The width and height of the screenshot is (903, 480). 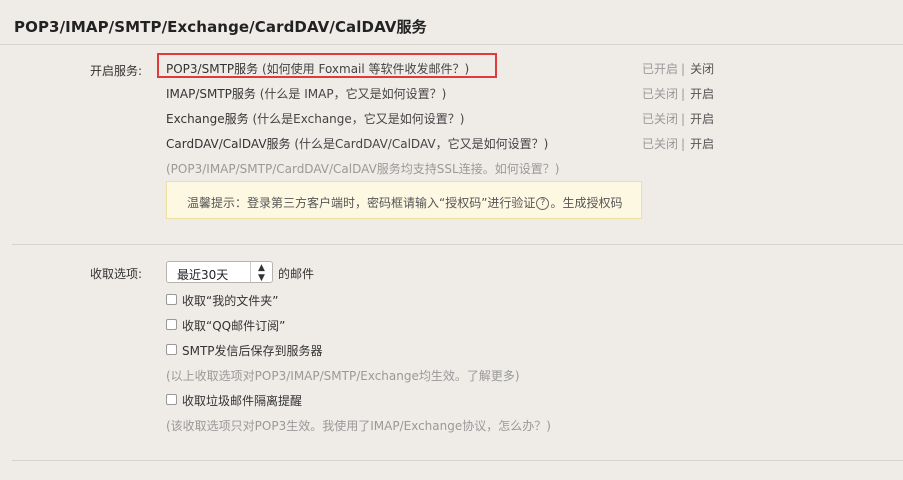 What do you see at coordinates (660, 69) in the screenshot?
I see `status-text: 已开启` at bounding box center [660, 69].